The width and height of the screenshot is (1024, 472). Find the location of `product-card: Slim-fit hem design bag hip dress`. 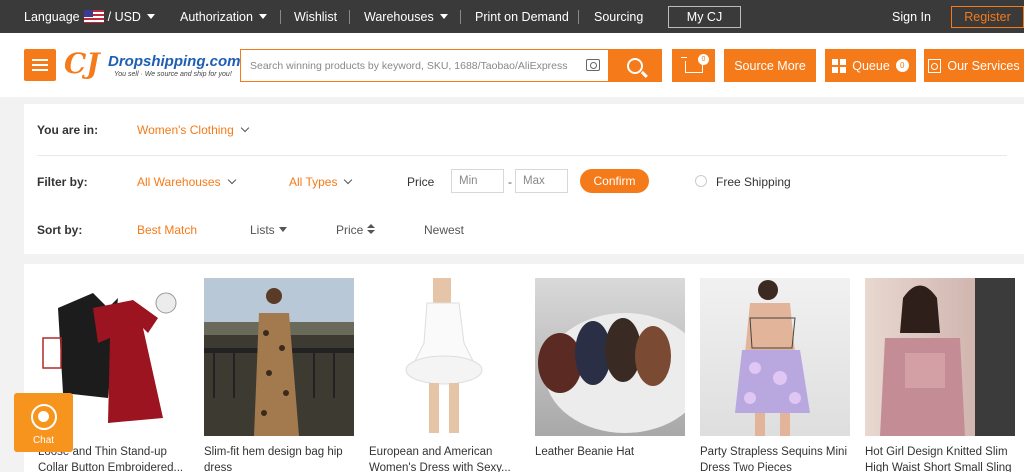

product-card: Slim-fit hem design bag hip dress is located at coordinates (279, 375).